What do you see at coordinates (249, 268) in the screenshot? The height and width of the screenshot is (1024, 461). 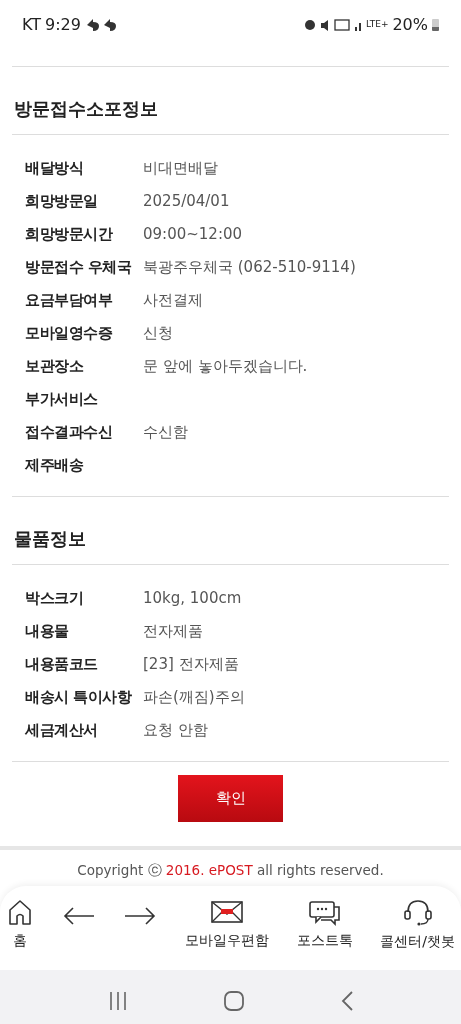 I see `field-value: 북광주우체국 (062-510-9114)` at bounding box center [249, 268].